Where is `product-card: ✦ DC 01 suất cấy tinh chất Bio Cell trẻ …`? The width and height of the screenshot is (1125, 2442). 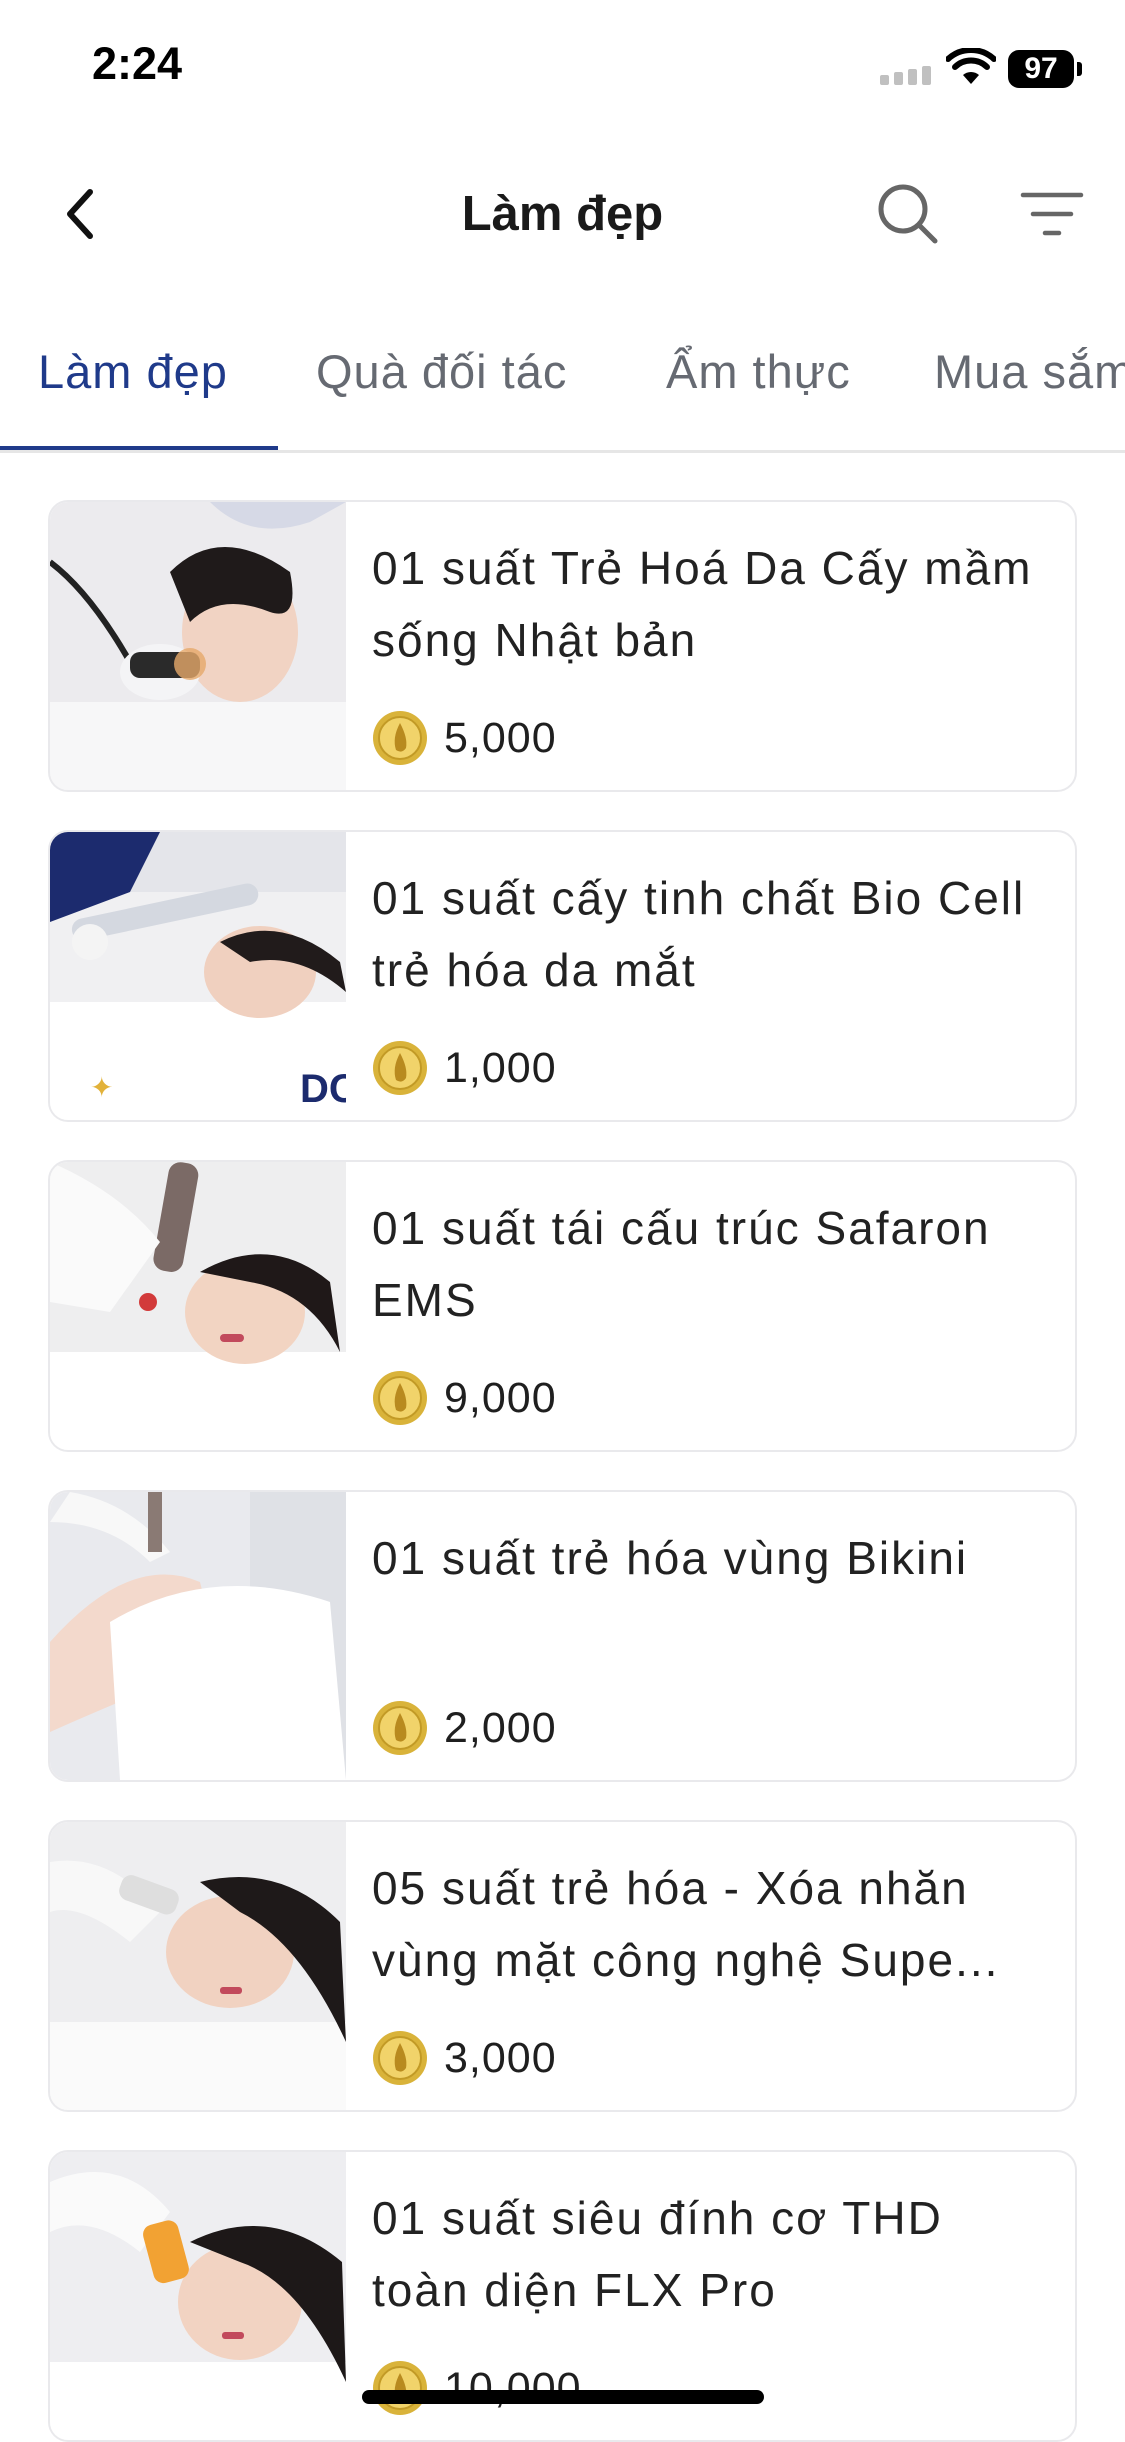 product-card: ✦ DC 01 suất cấy tinh chất Bio Cell trẻ … is located at coordinates (562, 976).